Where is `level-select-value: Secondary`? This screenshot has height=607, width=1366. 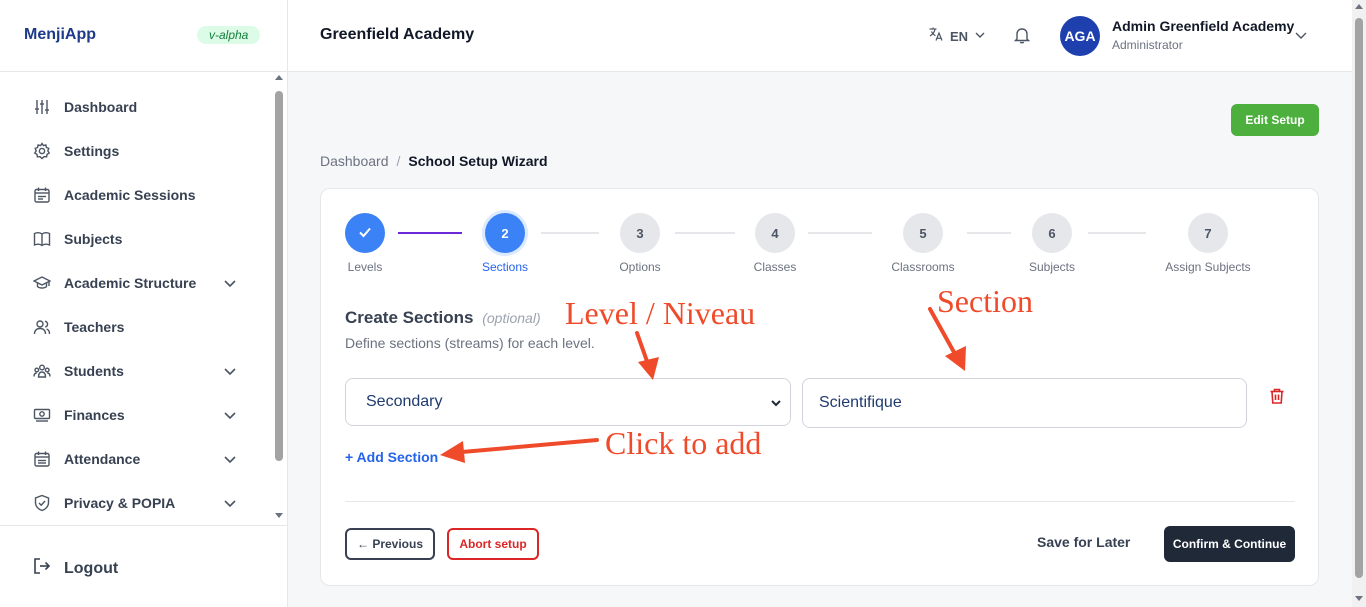
level-select-value: Secondary is located at coordinates (404, 401).